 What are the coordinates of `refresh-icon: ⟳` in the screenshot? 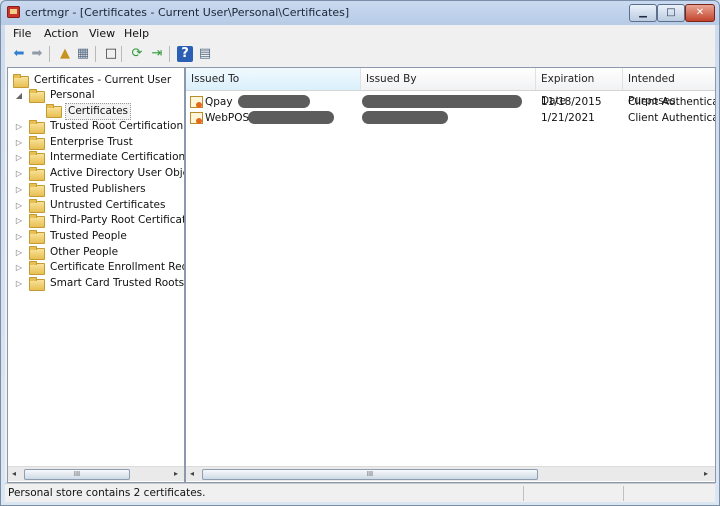 It's located at (137, 54).